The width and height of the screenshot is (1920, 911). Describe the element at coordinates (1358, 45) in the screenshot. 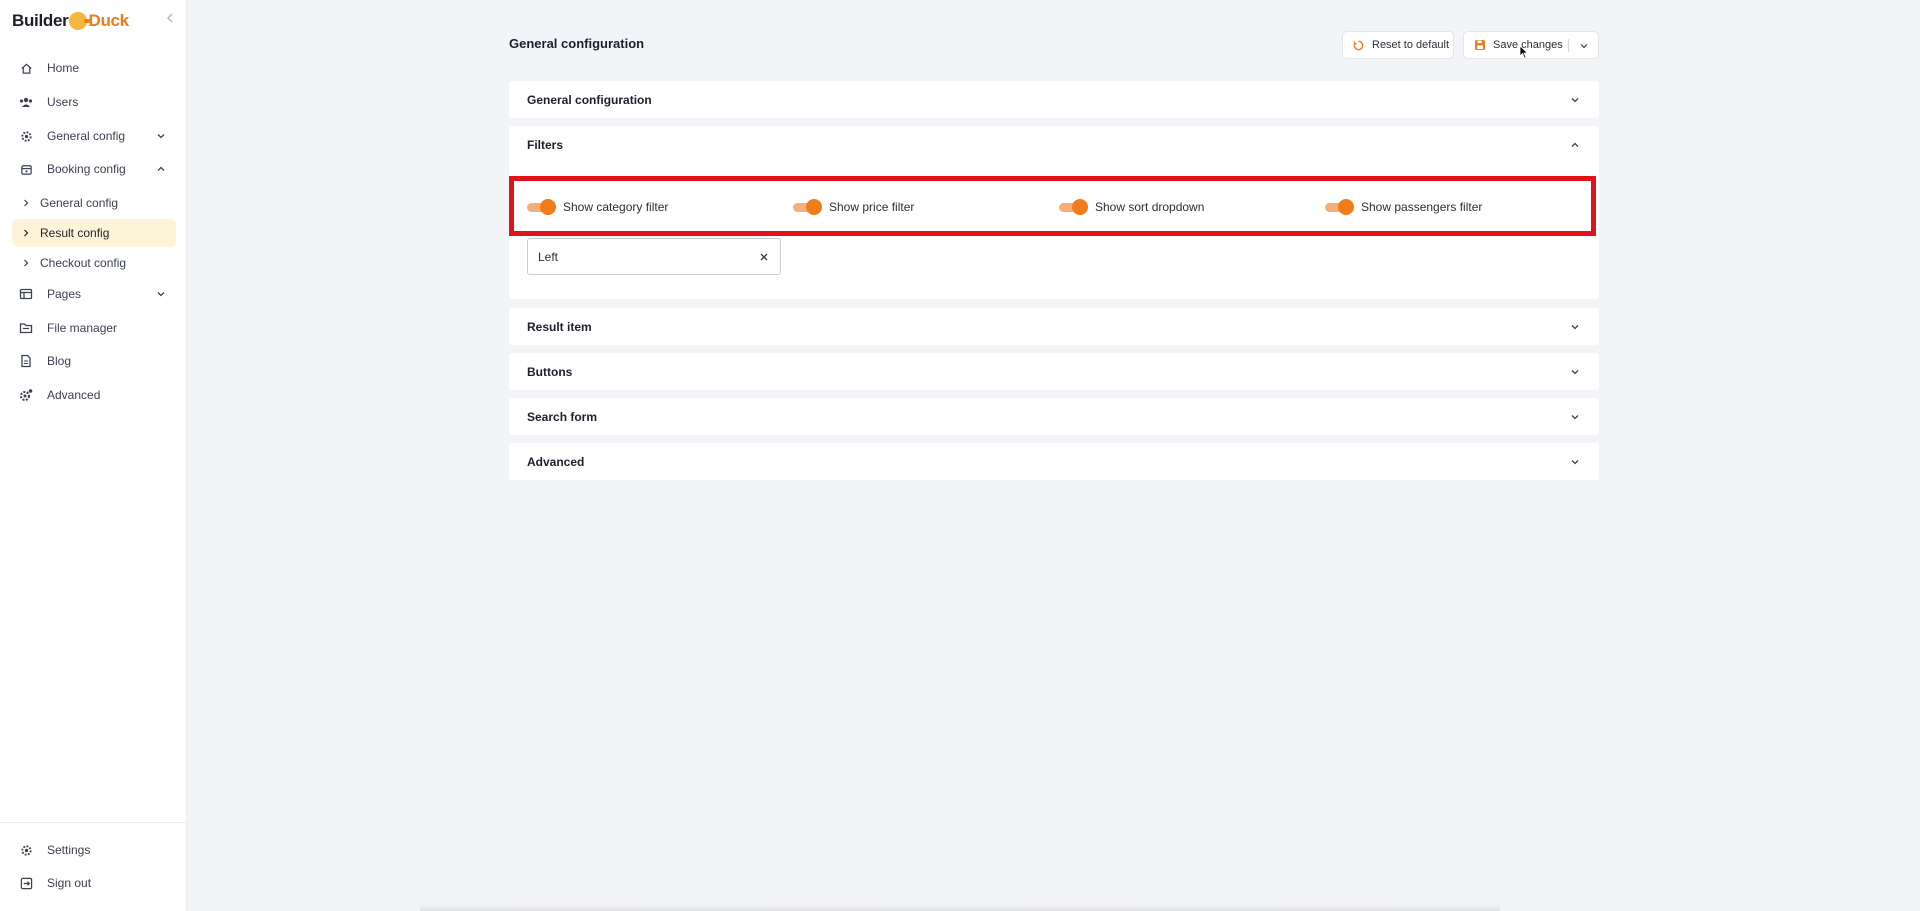

I see `reset-icon` at that location.